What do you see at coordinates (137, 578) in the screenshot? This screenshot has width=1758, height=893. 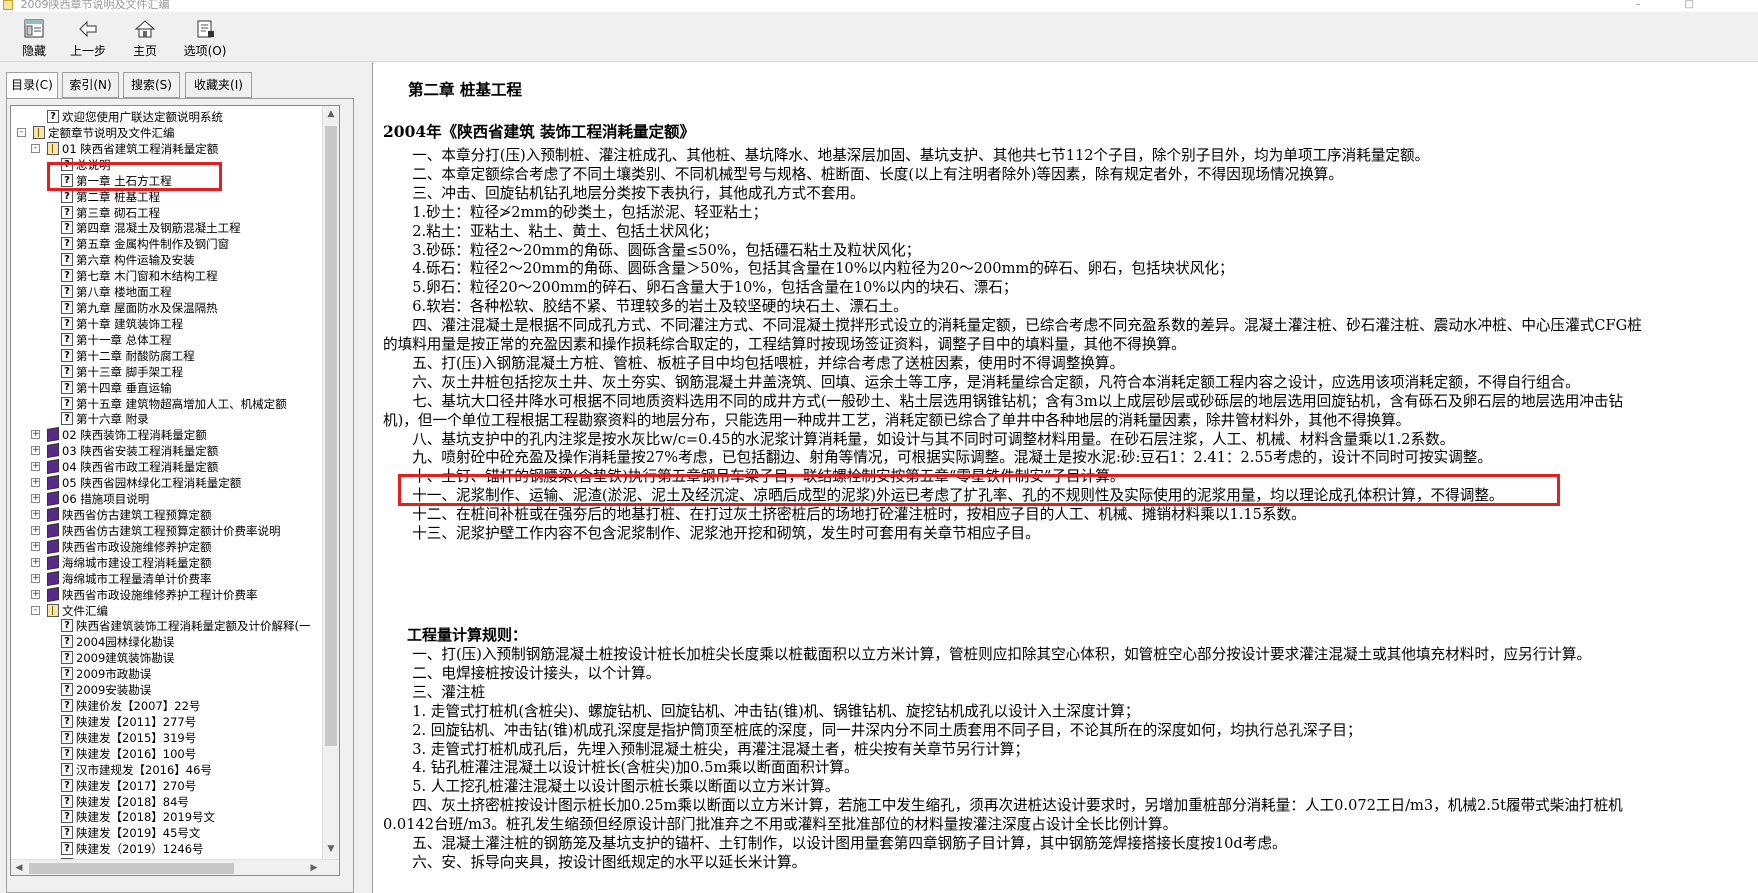 I see `tree-item-label: 海绵城市工程量清单计价费率` at bounding box center [137, 578].